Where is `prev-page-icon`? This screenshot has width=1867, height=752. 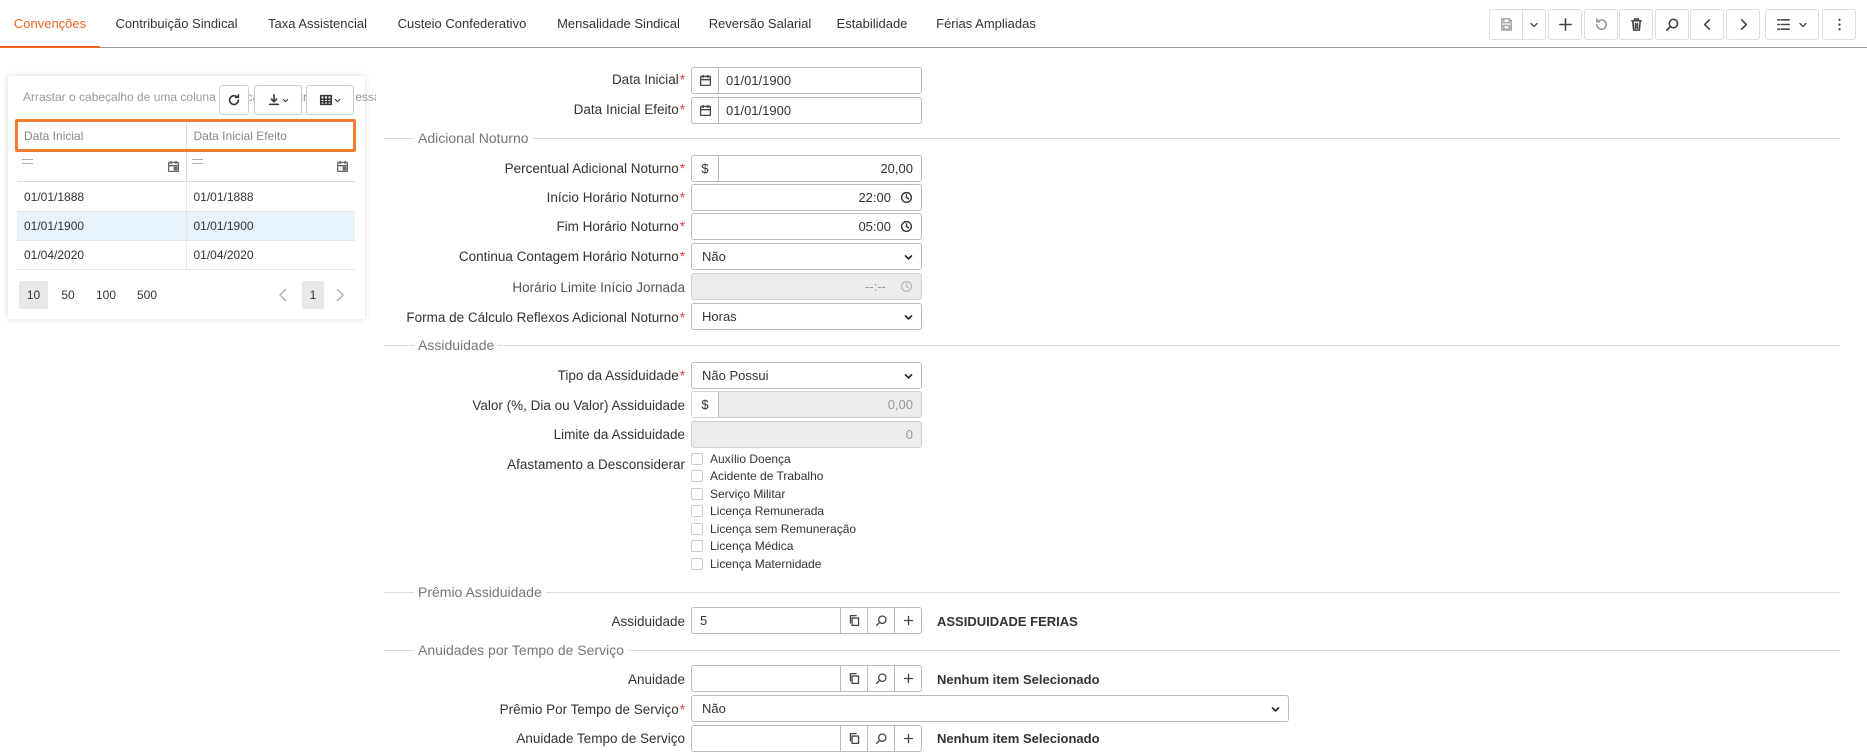 prev-page-icon is located at coordinates (283, 295).